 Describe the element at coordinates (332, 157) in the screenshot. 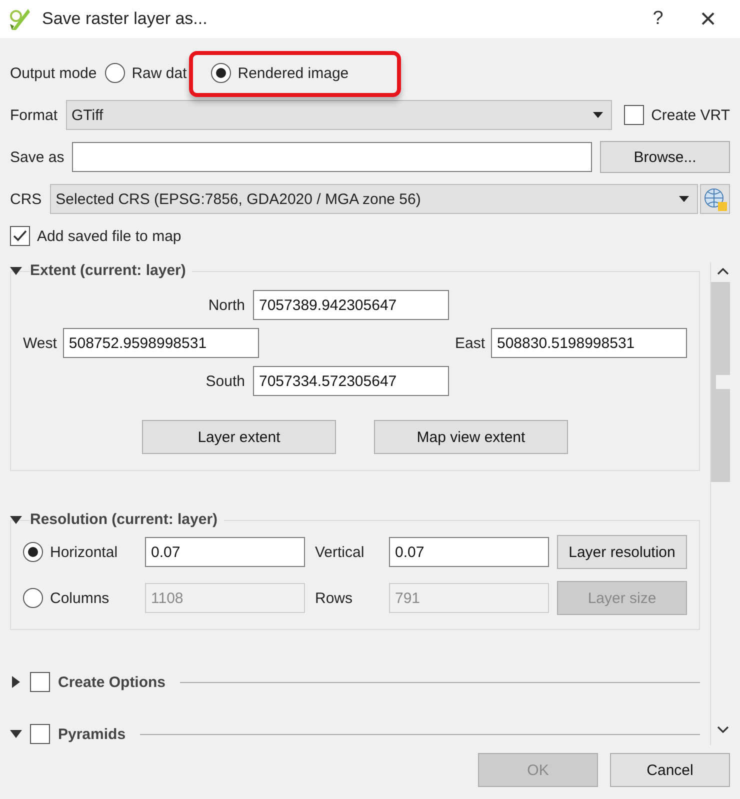

I see `save-as-field` at that location.